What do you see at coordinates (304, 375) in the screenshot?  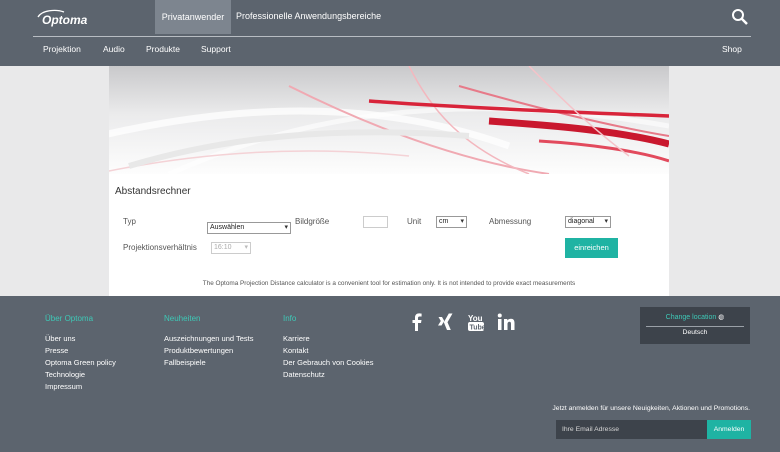 I see `footer-link: Datenschutz` at bounding box center [304, 375].